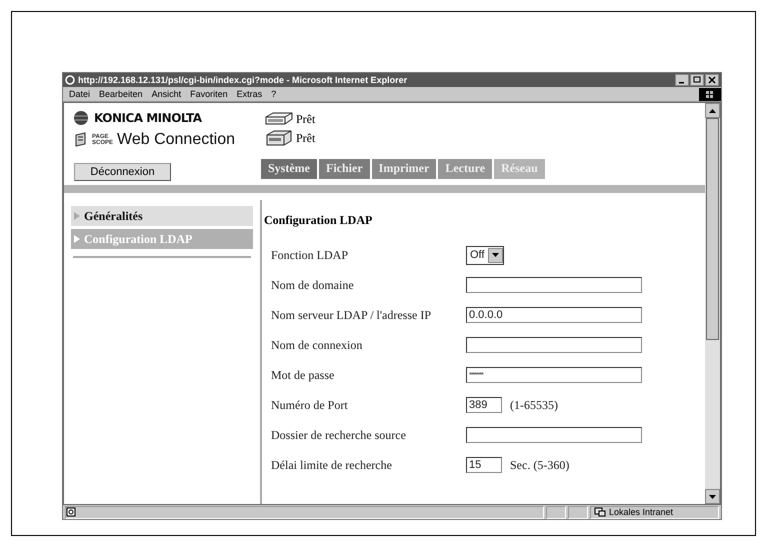 The width and height of the screenshot is (769, 547). What do you see at coordinates (167, 94) in the screenshot?
I see `menu-item: Ansicht` at bounding box center [167, 94].